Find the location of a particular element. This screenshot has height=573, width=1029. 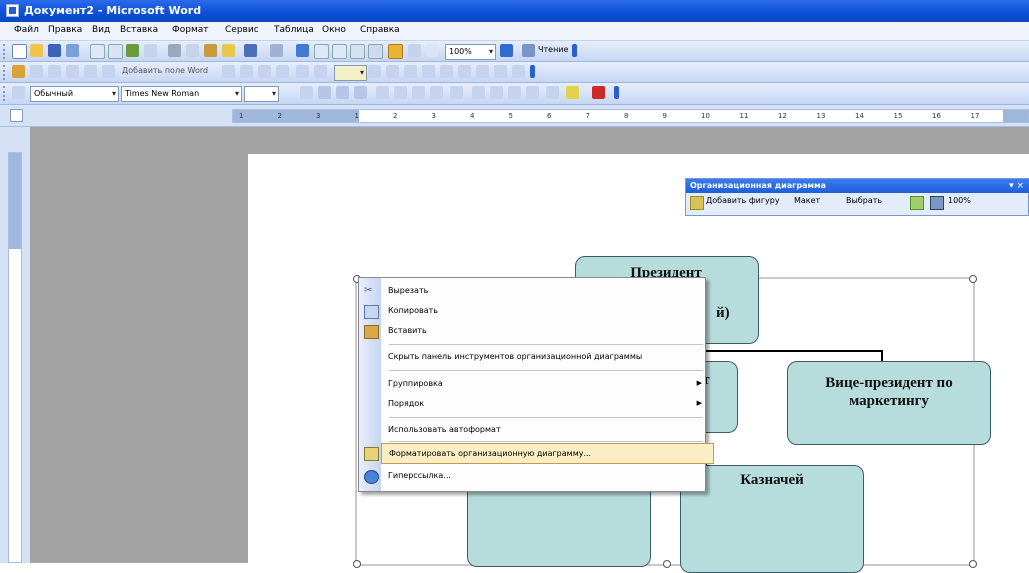

font-dropdown: Times New Roman is located at coordinates (181, 94).